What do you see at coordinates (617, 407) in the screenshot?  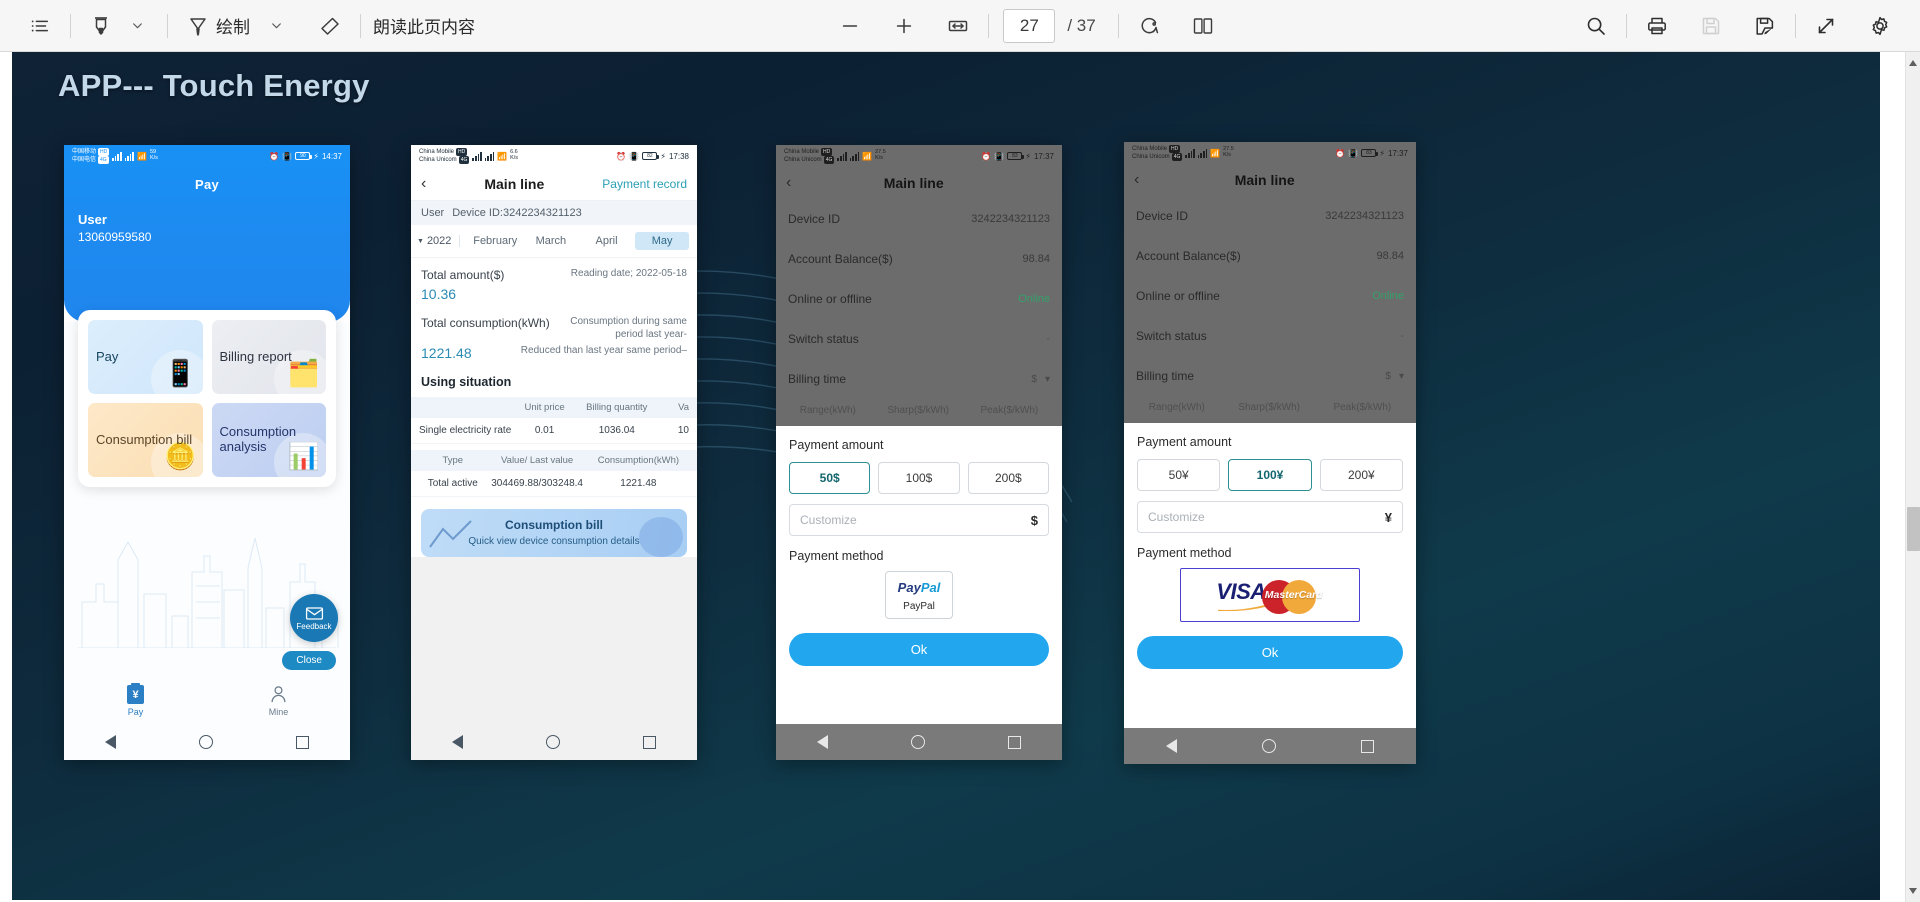 I see `rate-col-billing-qty: Billing quantity` at bounding box center [617, 407].